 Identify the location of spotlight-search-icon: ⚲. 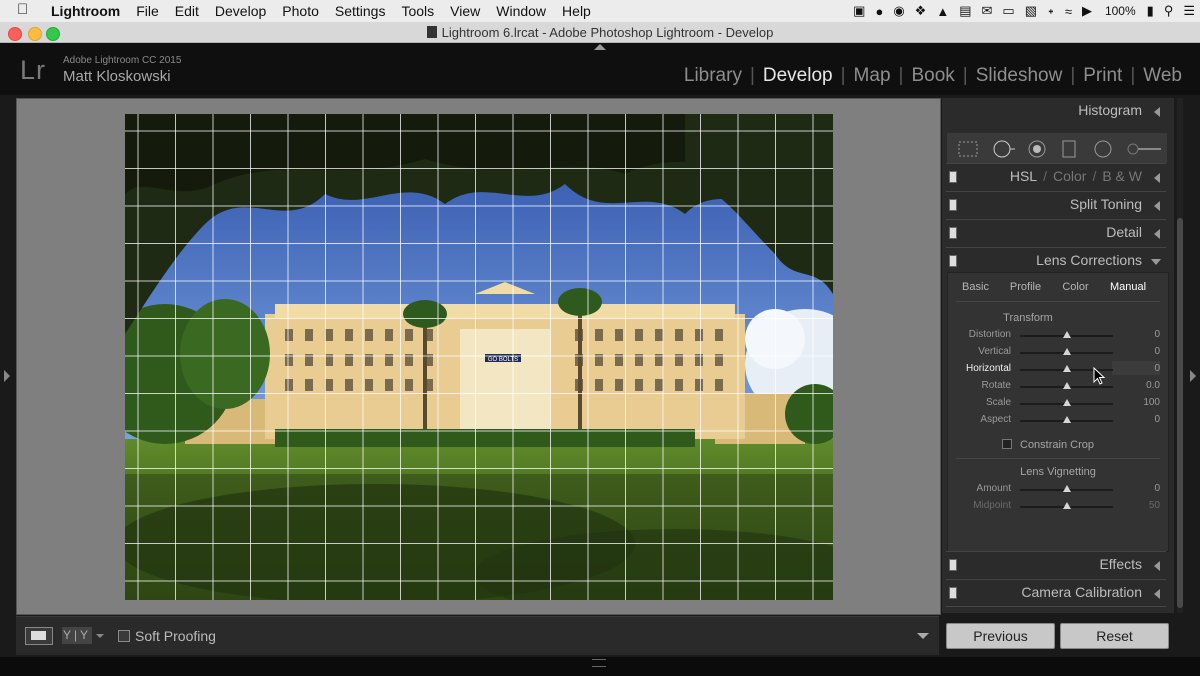
(1169, 11).